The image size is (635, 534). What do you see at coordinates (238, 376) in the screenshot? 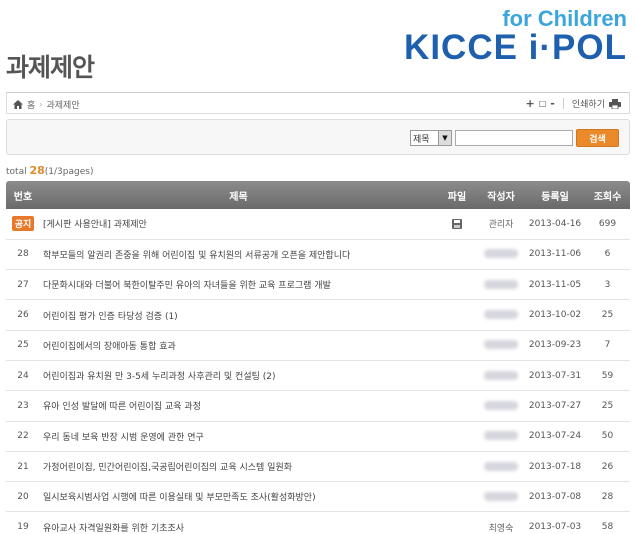
I see `row-title-link: 어린이집과 유치원 만 3-5세 누리과정 사후관리 및 컨설팅 (2)` at bounding box center [238, 376].